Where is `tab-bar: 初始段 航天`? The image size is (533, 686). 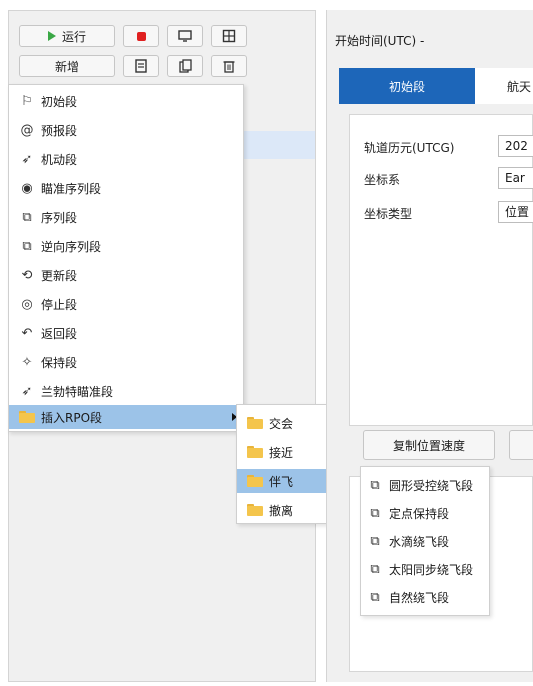
tab-bar: 初始段 航天 is located at coordinates (436, 86).